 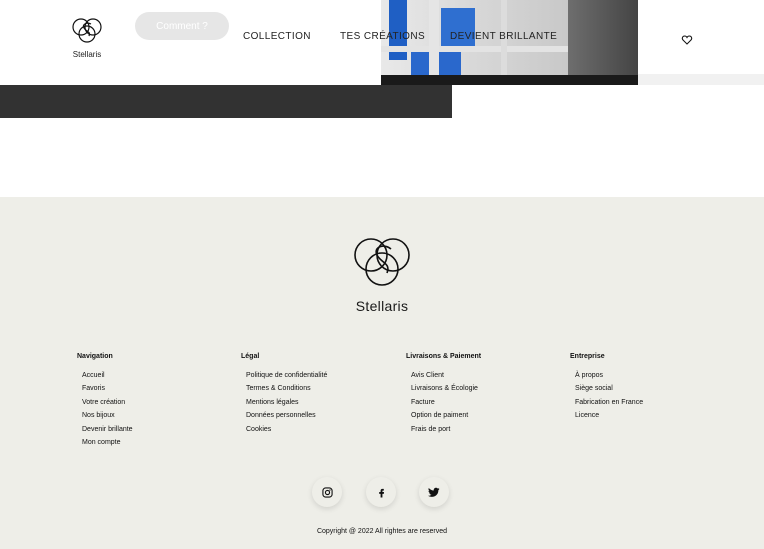 What do you see at coordinates (587, 356) in the screenshot?
I see `column-title: Entreprise` at bounding box center [587, 356].